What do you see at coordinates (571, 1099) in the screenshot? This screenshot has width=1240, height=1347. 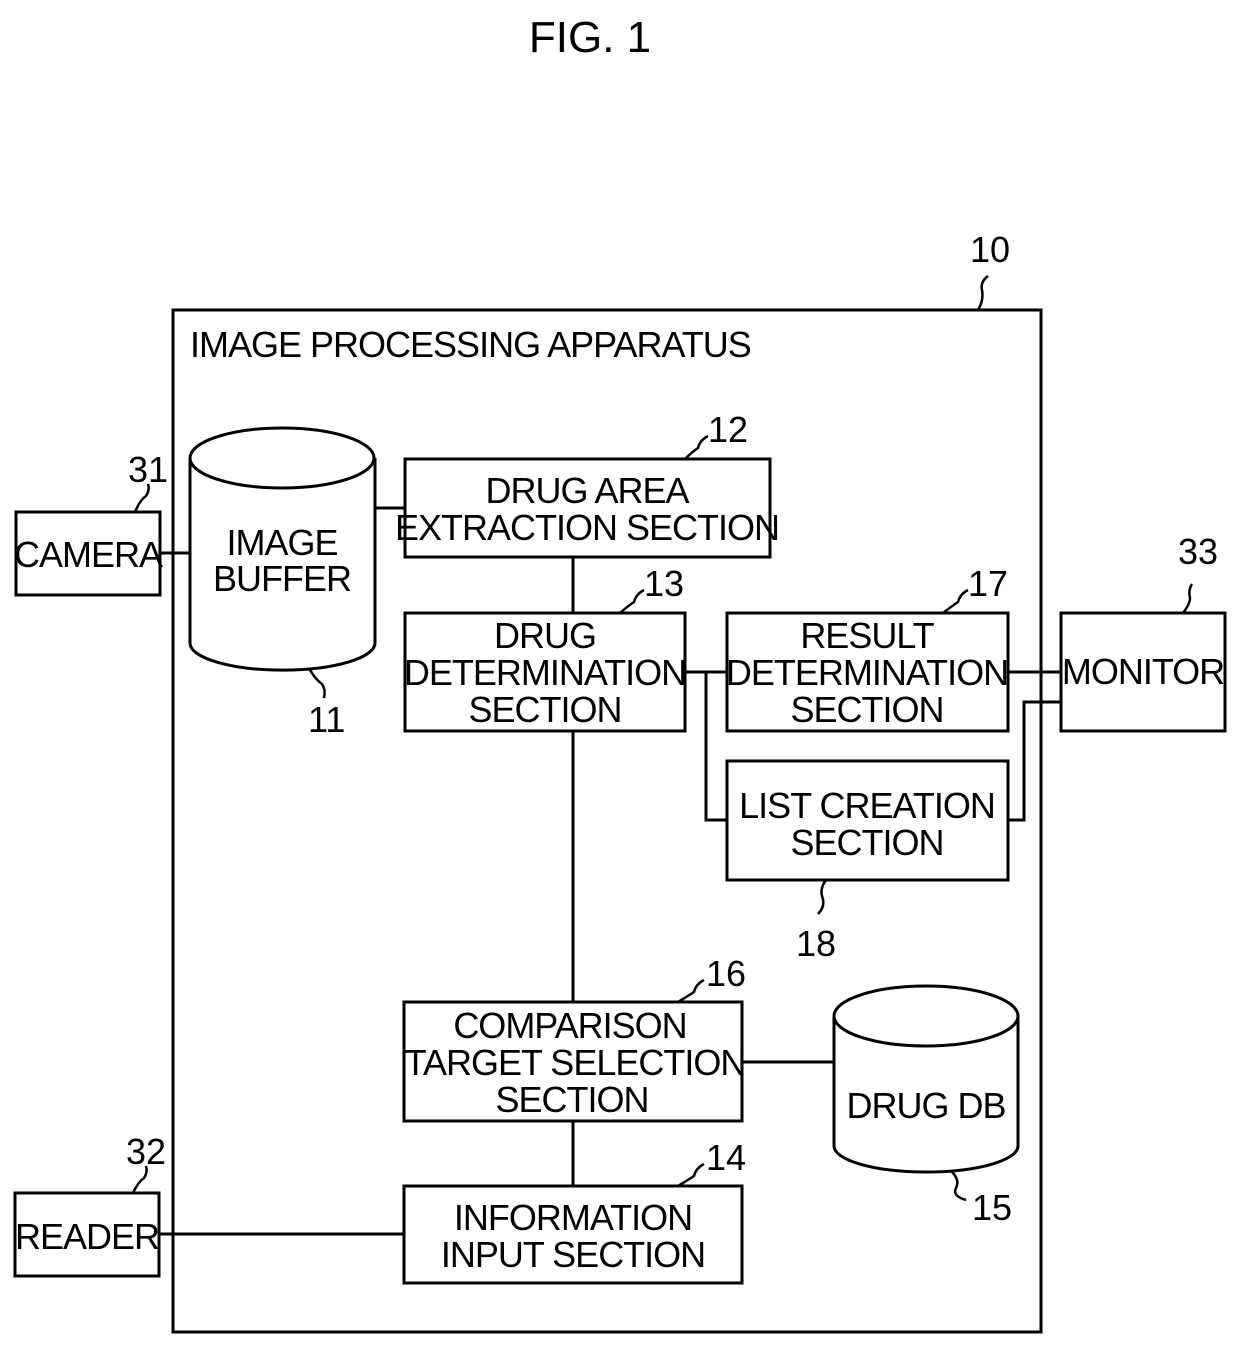 I see `comparison-label-3: SECTION` at bounding box center [571, 1099].